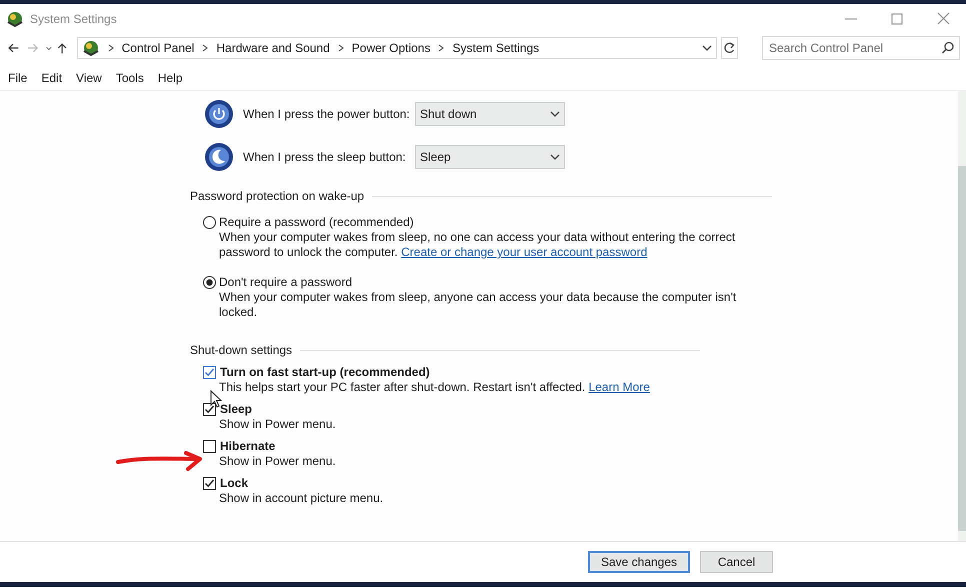 This screenshot has height=588, width=966. Describe the element at coordinates (248, 446) in the screenshot. I see `option-label: Hibernate` at that location.